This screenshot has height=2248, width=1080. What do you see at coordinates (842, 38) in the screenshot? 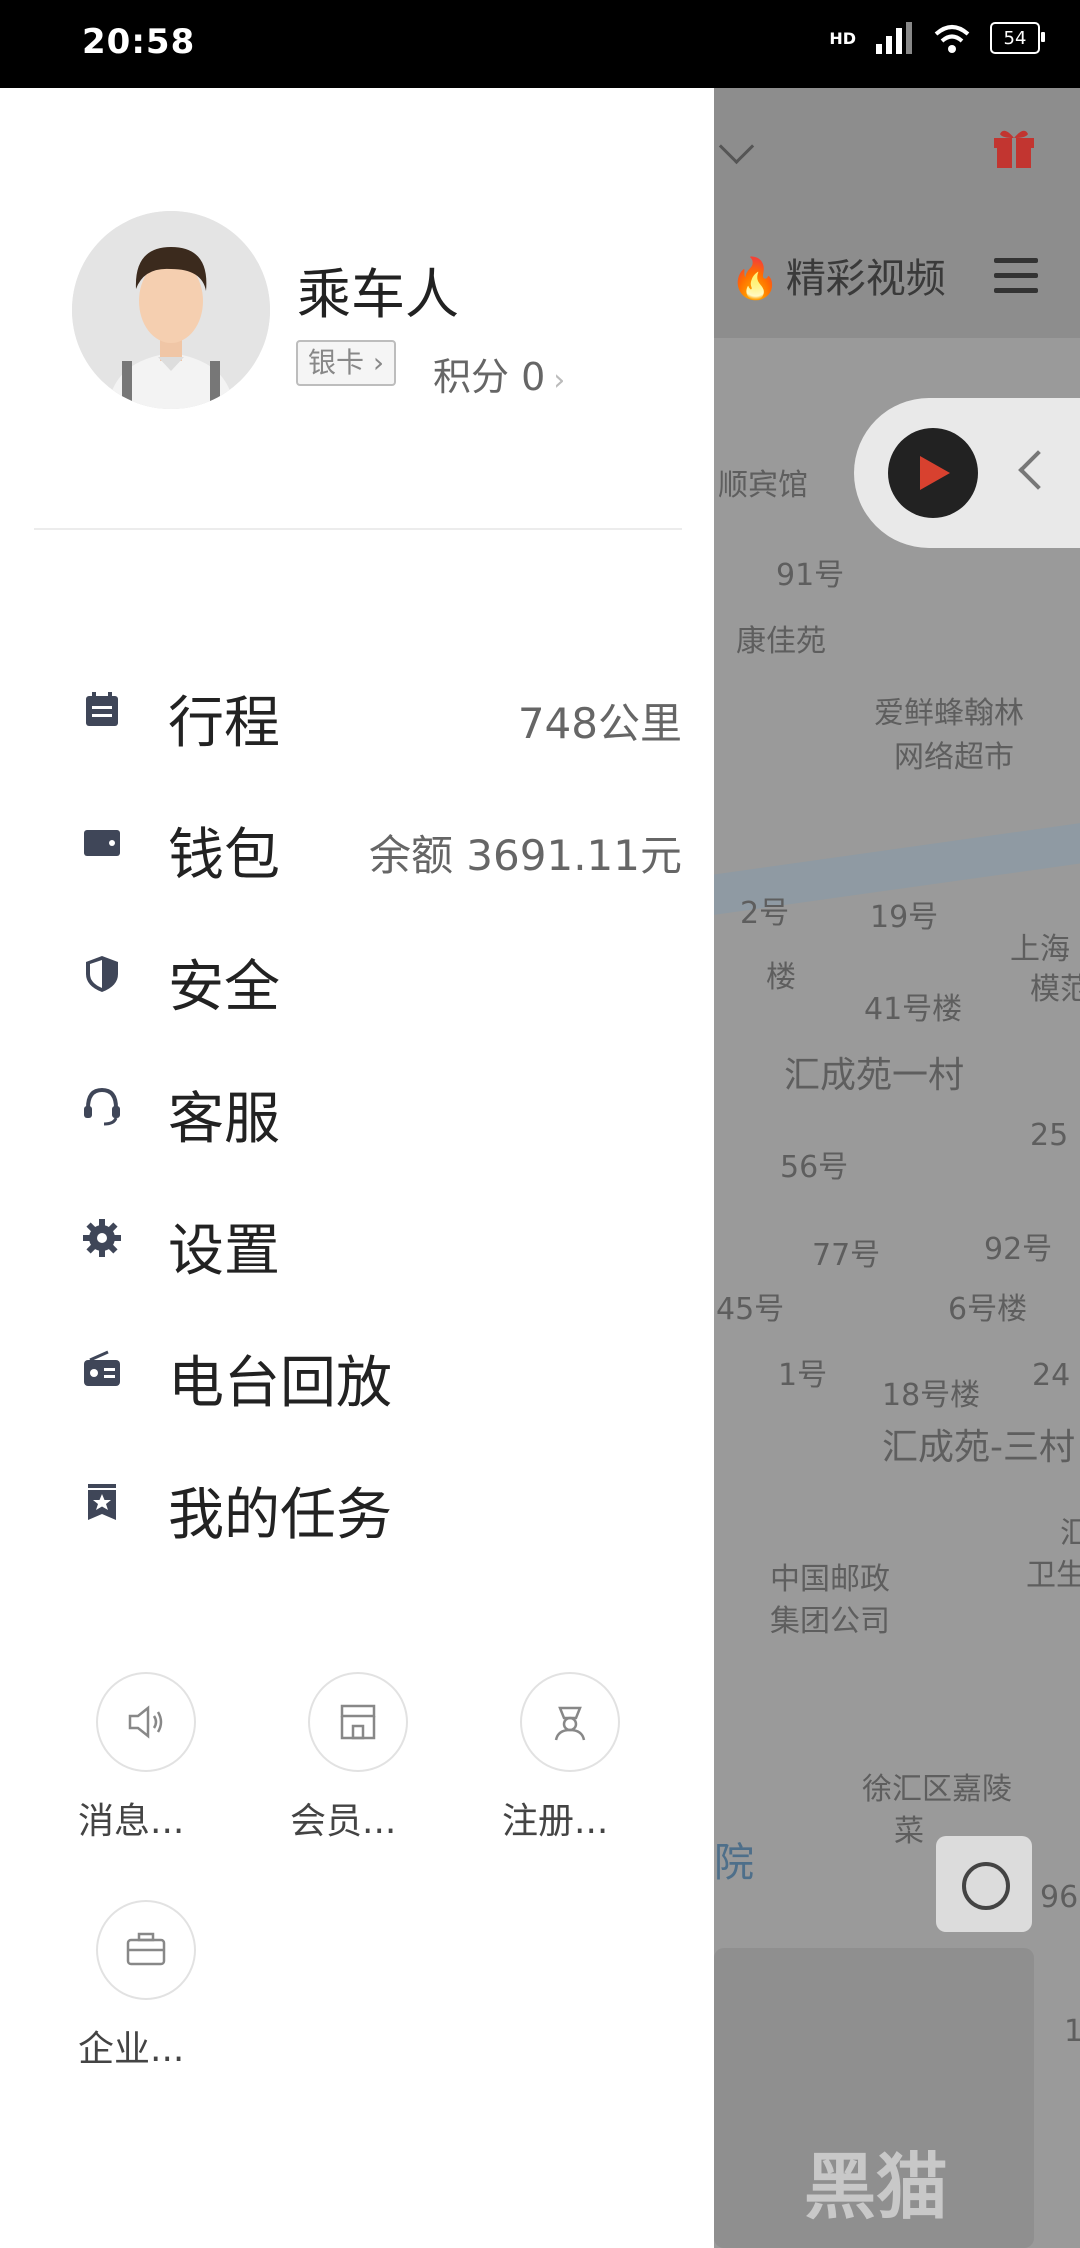
I see `hd-label: HD` at bounding box center [842, 38].